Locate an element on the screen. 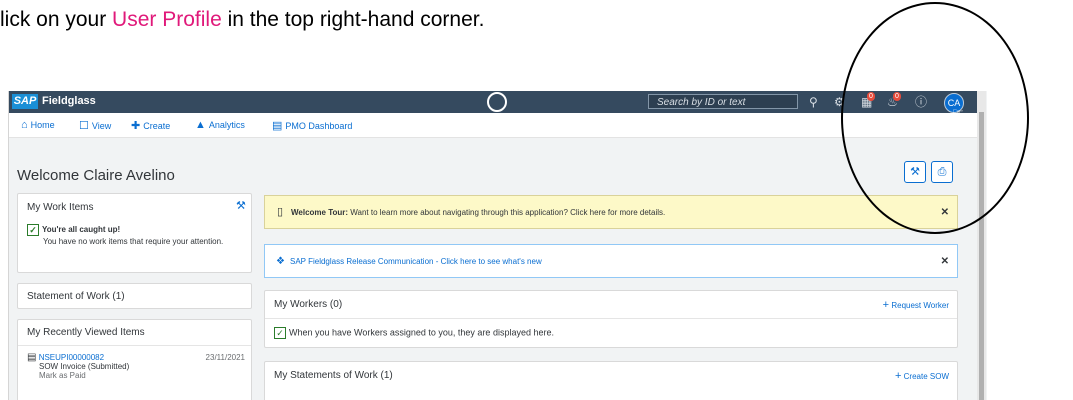 This screenshot has height=400, width=1073. nav-home: ⌂ Home is located at coordinates (38, 125).